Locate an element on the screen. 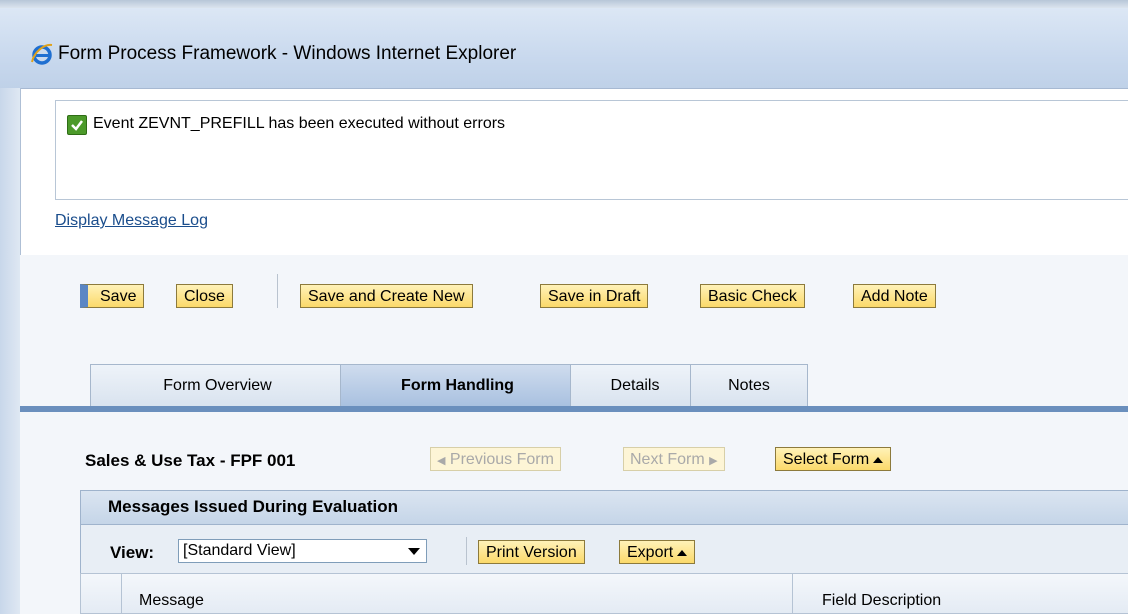 This screenshot has width=1128, height=614. select-form-button: Select Form is located at coordinates (833, 459).